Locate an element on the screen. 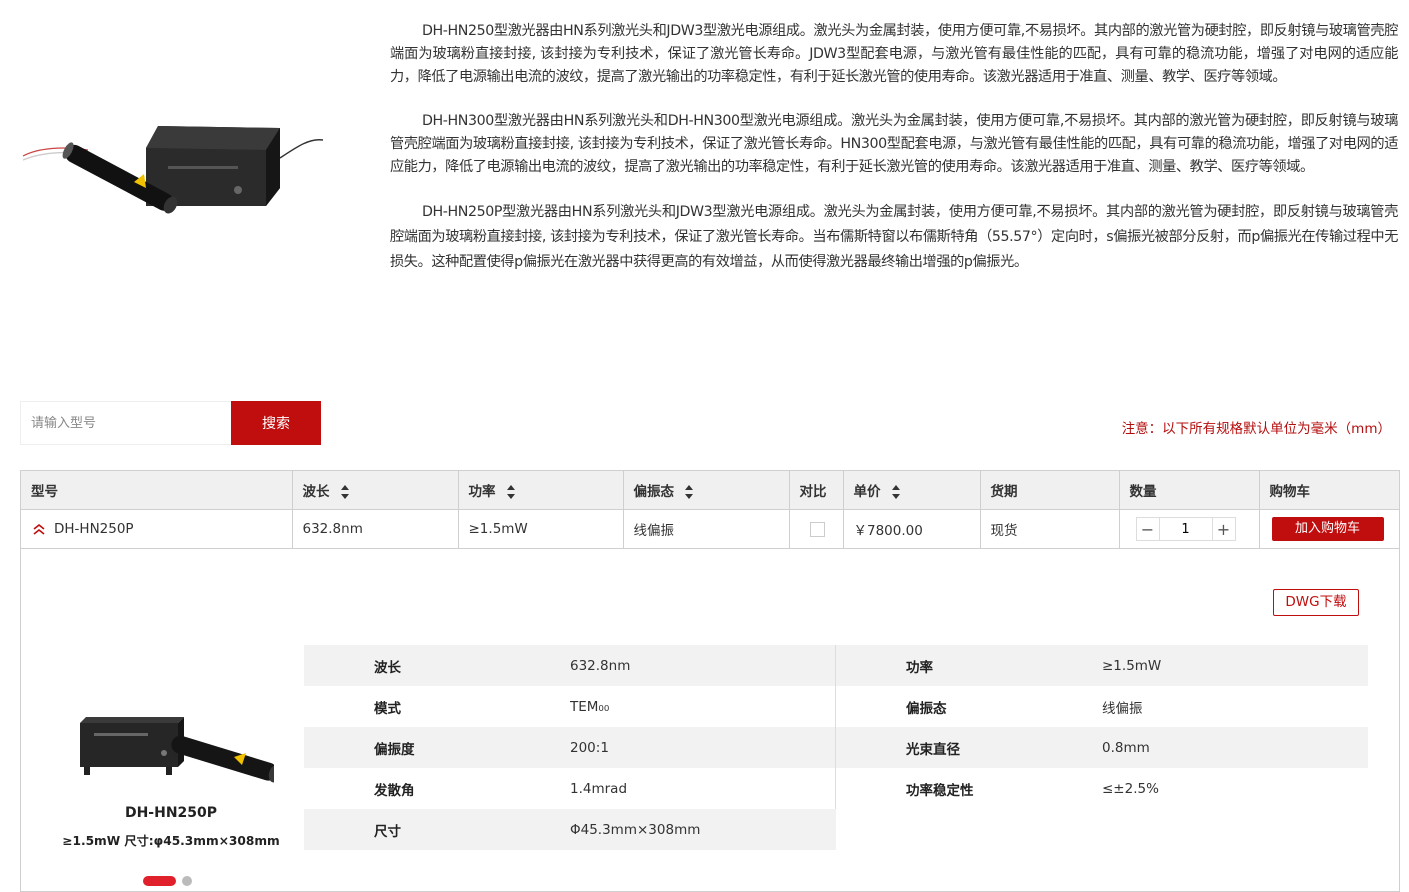  attr-value: 1.4mrad is located at coordinates (599, 788).